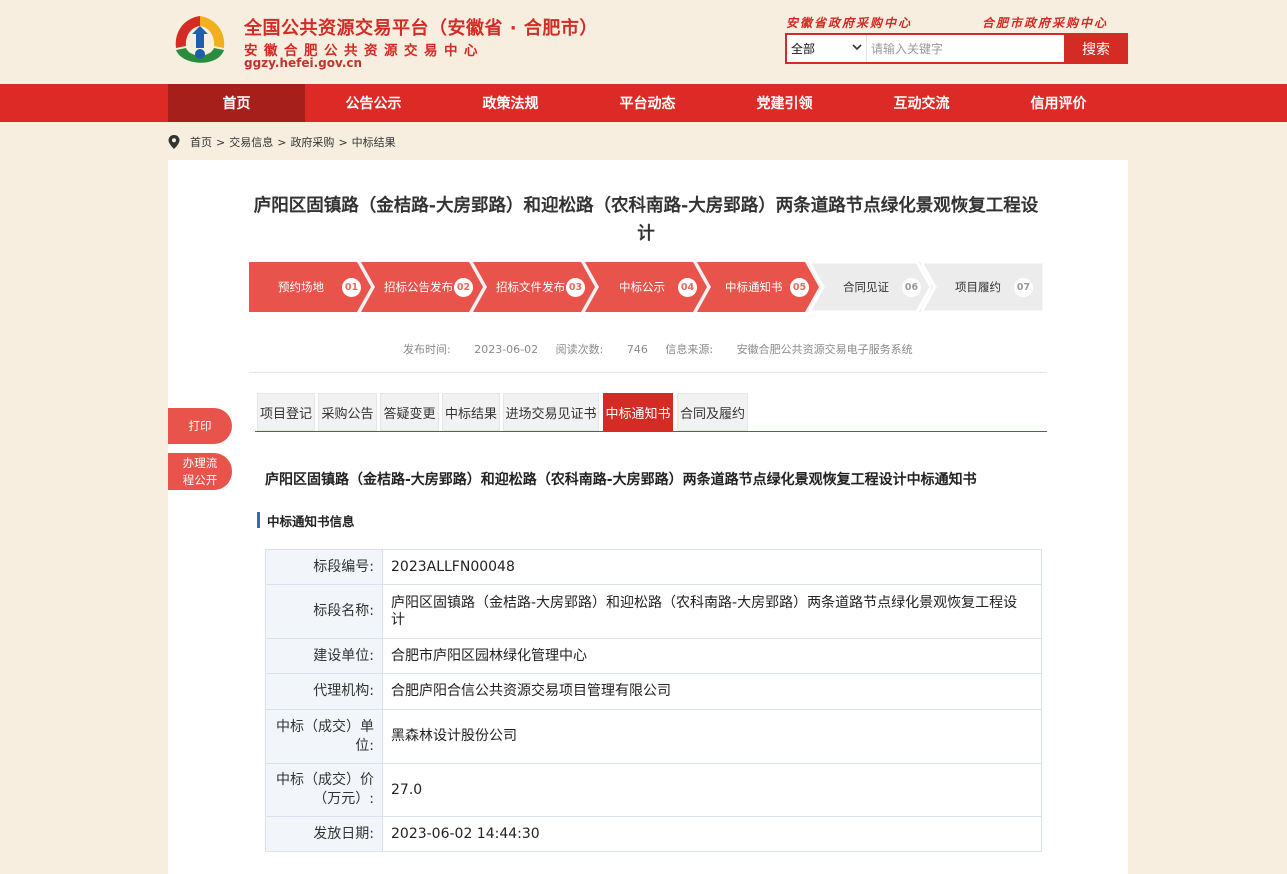 The width and height of the screenshot is (1287, 874). I want to click on nav-item-interaction: 互动交流, so click(921, 103).